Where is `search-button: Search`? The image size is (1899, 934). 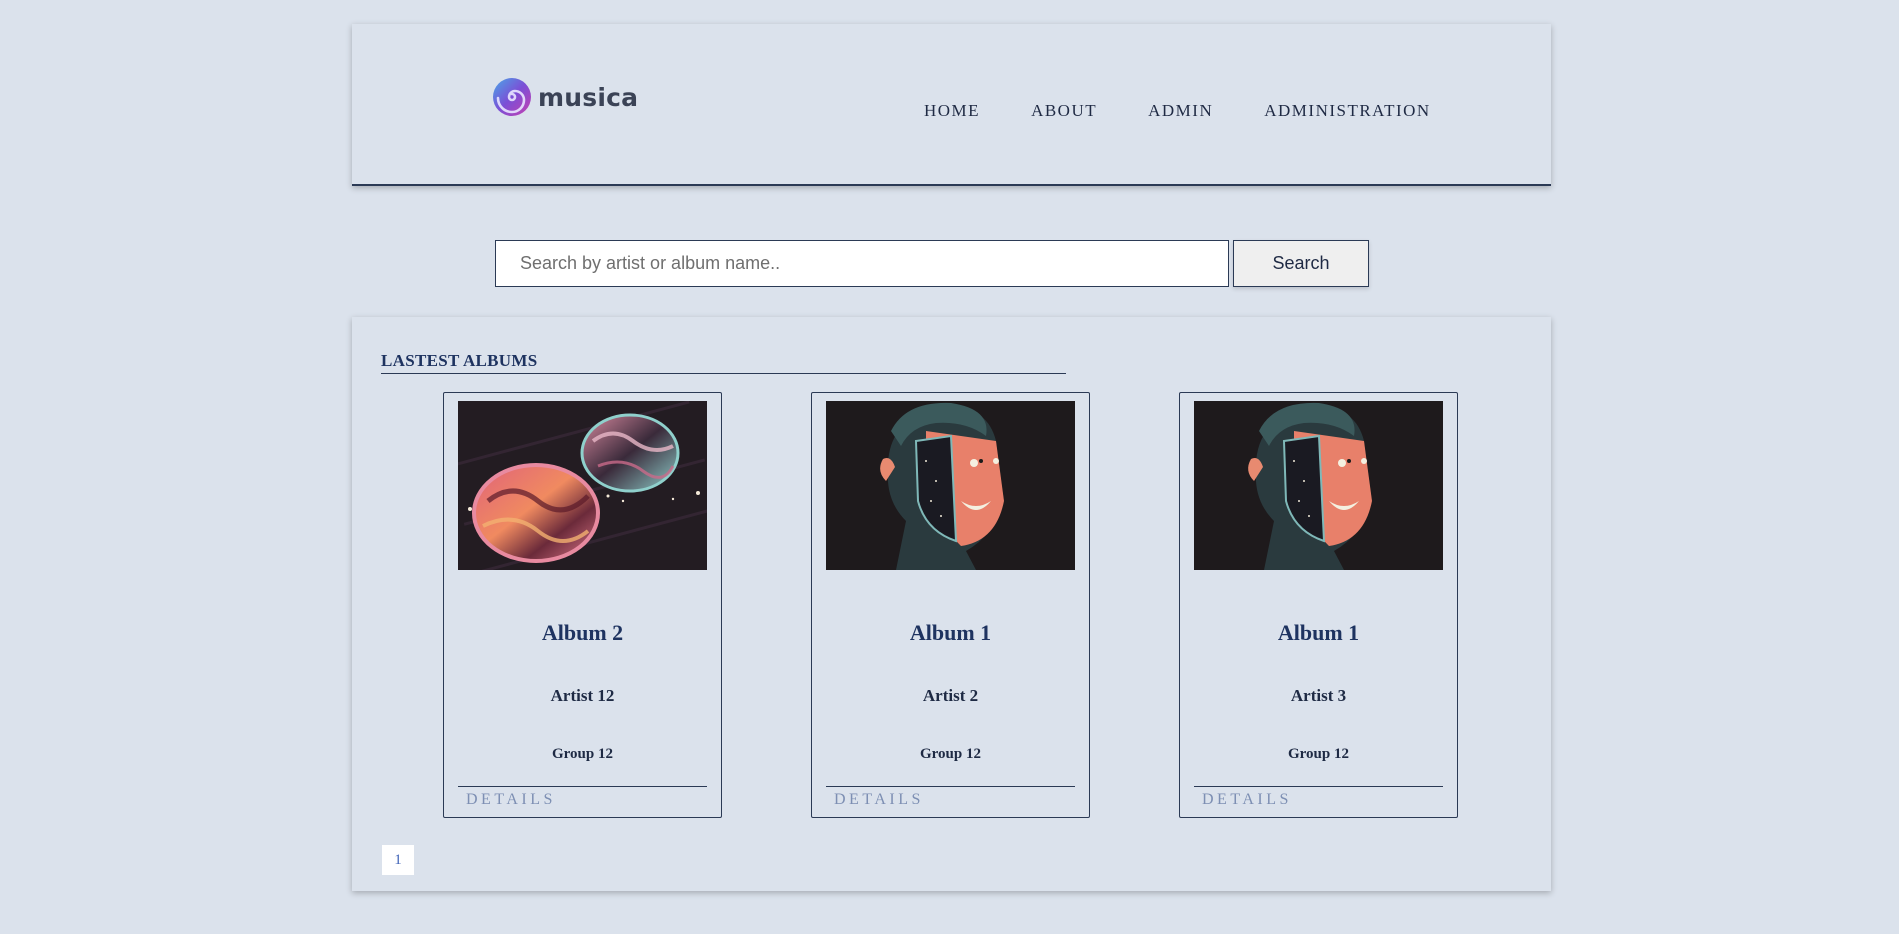
search-button: Search is located at coordinates (1301, 263).